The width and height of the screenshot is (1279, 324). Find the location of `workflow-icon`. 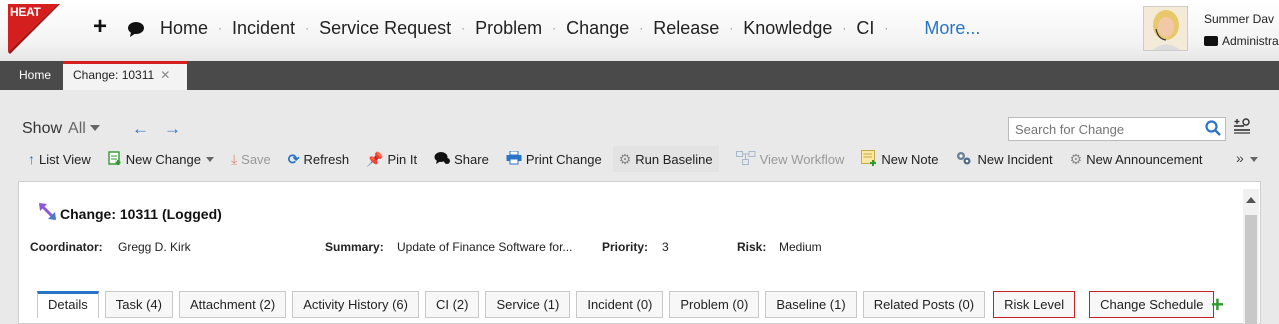

workflow-icon is located at coordinates (745, 159).